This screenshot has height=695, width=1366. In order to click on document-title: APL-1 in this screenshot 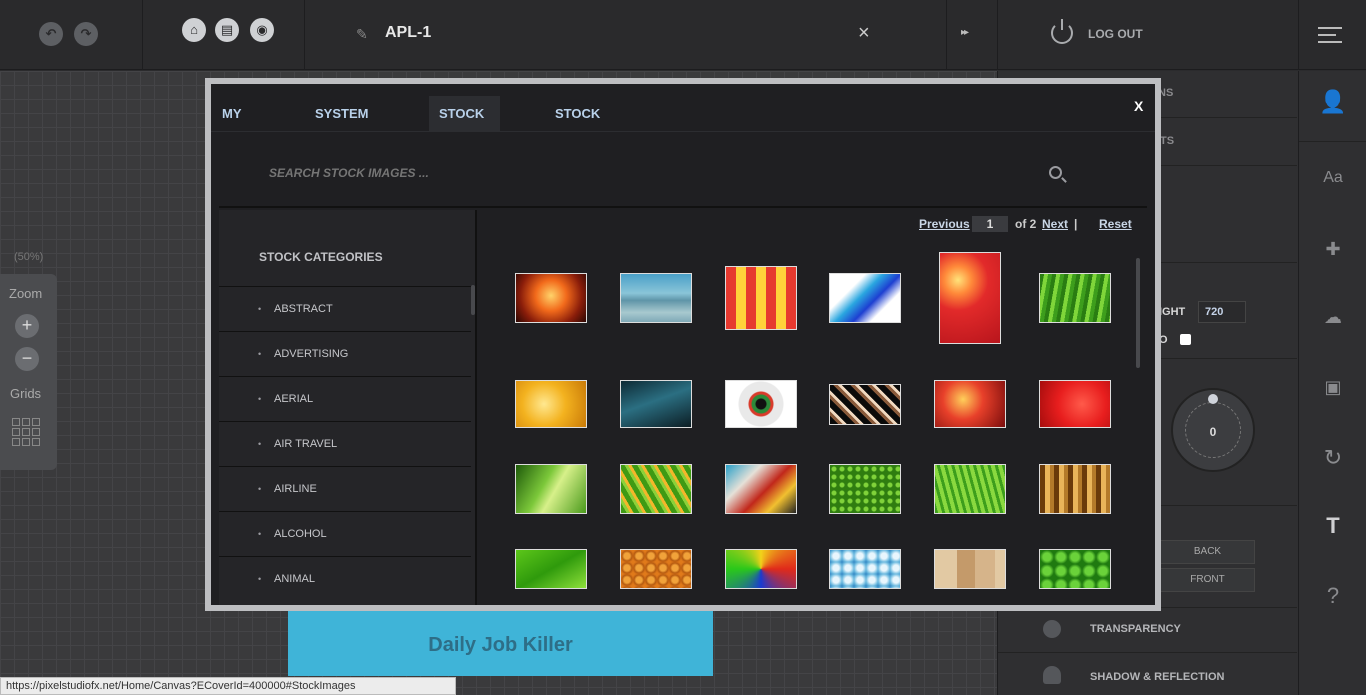, I will do `click(408, 33)`.